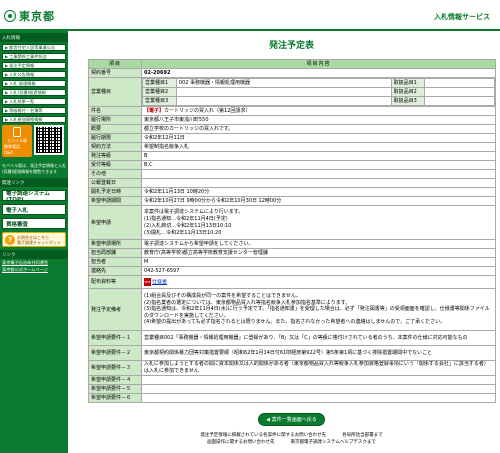 The width and height of the screenshot is (500, 453). What do you see at coordinates (115, 244) in the screenshot?
I see `row-label: 希望申請場所` at bounding box center [115, 244].